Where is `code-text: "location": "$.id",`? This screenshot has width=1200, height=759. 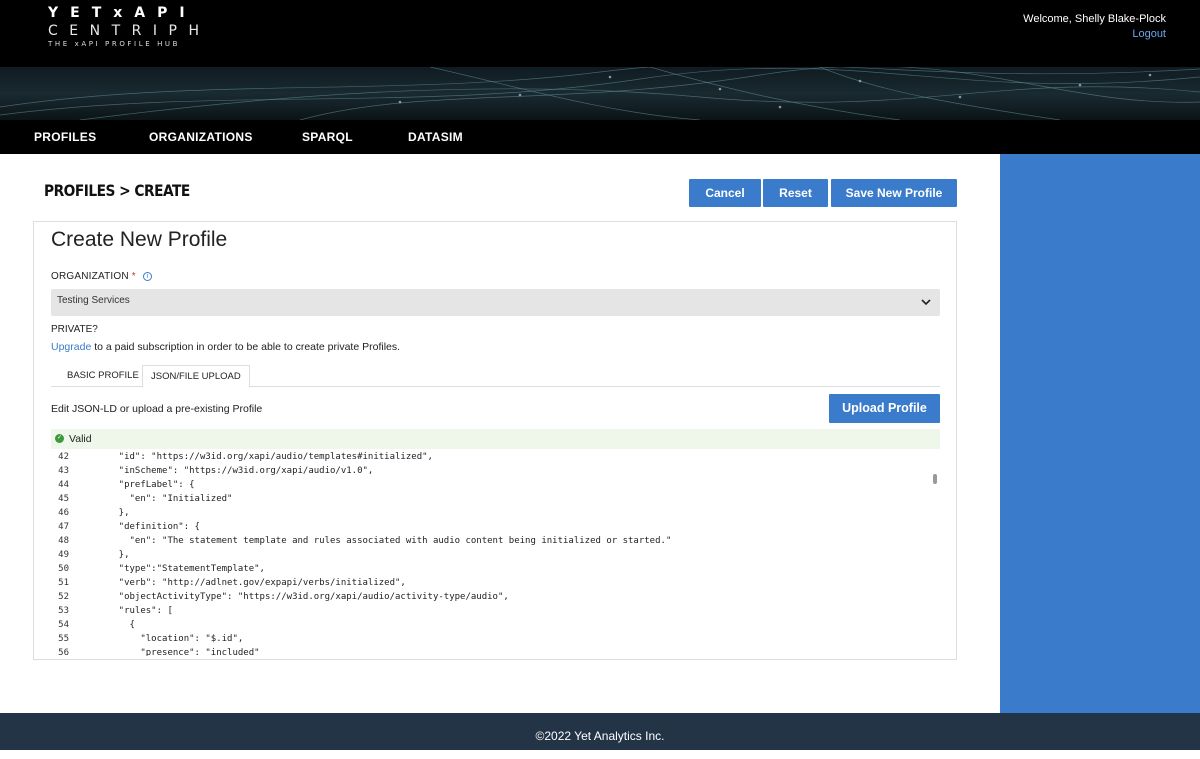
code-text: "location": "$.id", is located at coordinates (170, 639).